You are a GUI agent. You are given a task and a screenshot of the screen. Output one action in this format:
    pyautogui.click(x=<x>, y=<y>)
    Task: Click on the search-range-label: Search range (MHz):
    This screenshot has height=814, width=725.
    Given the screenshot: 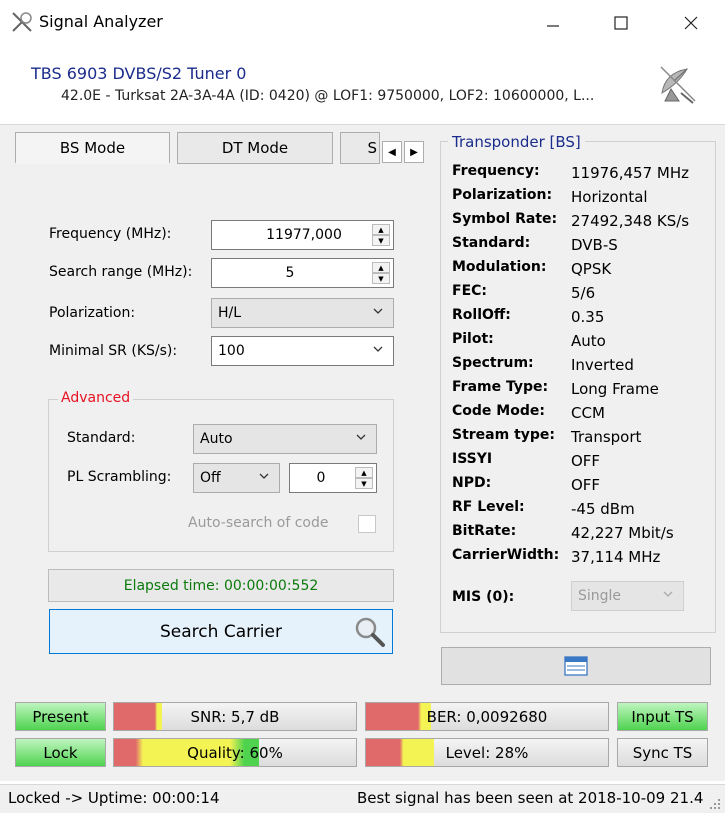 What is the action you would take?
    pyautogui.click(x=121, y=272)
    